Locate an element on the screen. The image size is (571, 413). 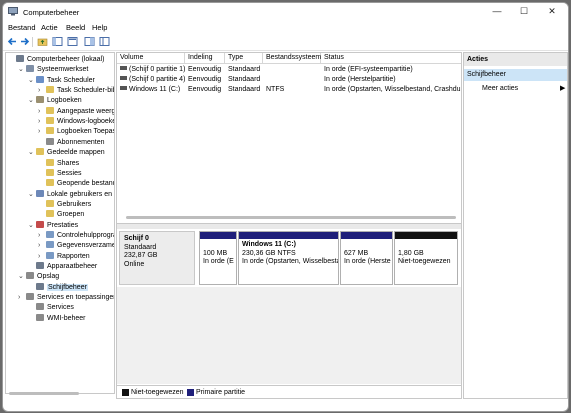
column-header-indeling: Indeling is located at coordinates (205, 58).